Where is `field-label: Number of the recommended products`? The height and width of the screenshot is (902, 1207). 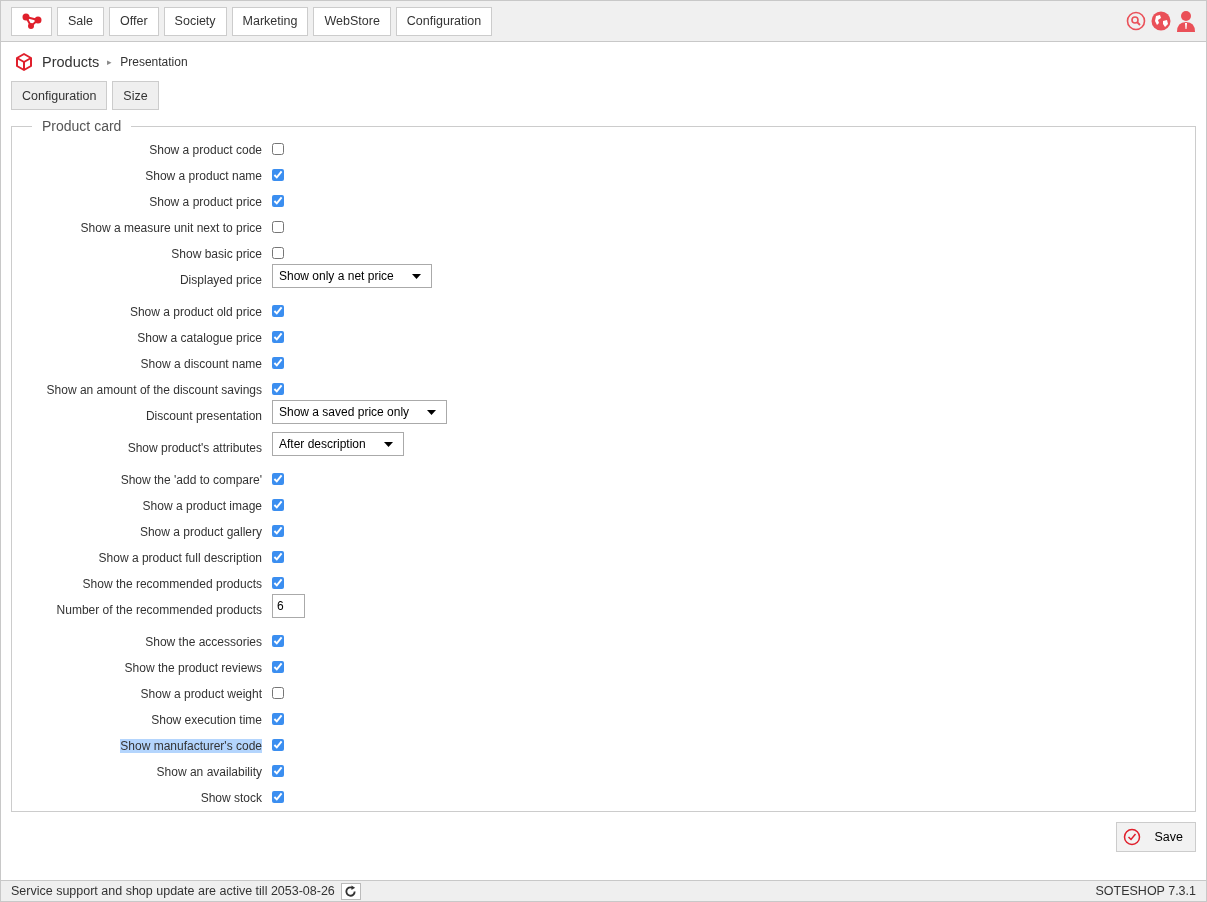 field-label: Number of the recommended products is located at coordinates (159, 610).